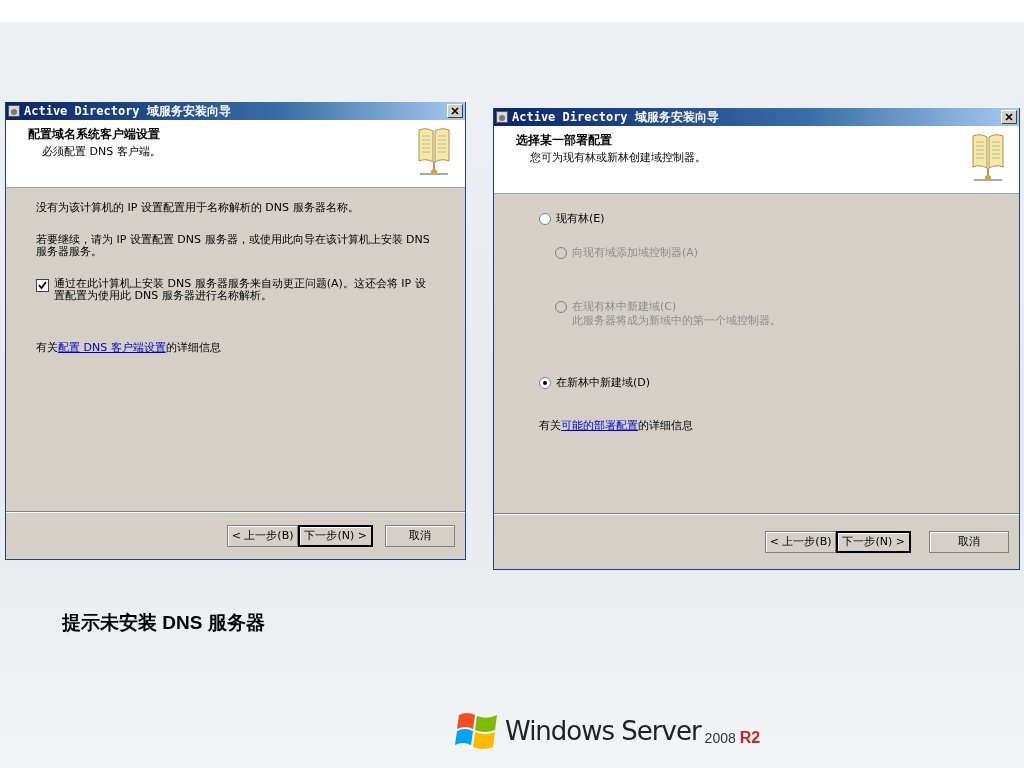  Describe the element at coordinates (240, 290) in the screenshot. I see `checkbox-label: 通过在此计算机上安装 DNS 服务器服务来自动更正问题(A)。这还会将 IP 设置配置为使用此 DNS 服务器进行名称解析。` at that location.